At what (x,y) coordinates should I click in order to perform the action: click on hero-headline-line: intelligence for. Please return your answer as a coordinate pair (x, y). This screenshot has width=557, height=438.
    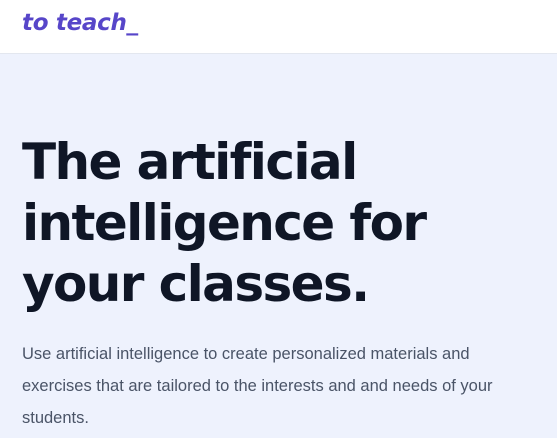
    Looking at the image, I should click on (224, 223).